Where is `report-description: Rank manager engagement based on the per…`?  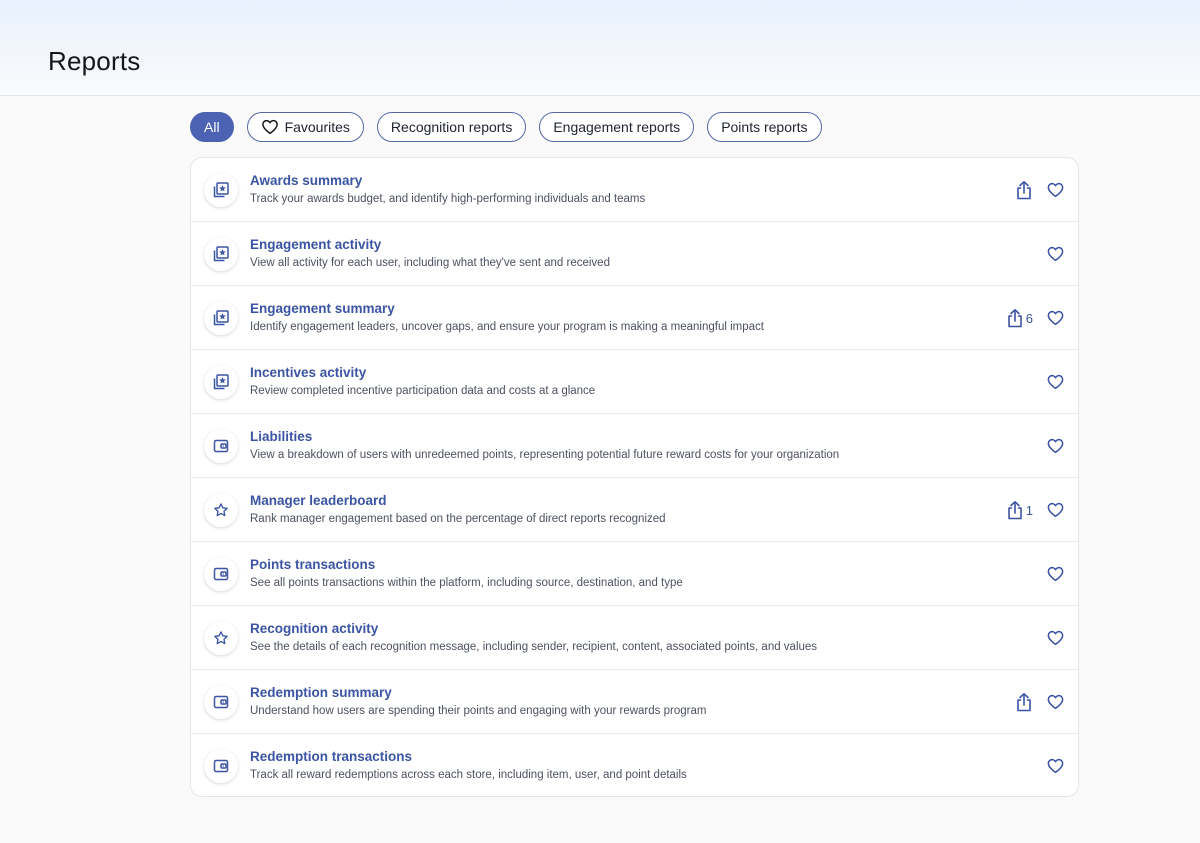 report-description: Rank manager engagement based on the per… is located at coordinates (458, 519).